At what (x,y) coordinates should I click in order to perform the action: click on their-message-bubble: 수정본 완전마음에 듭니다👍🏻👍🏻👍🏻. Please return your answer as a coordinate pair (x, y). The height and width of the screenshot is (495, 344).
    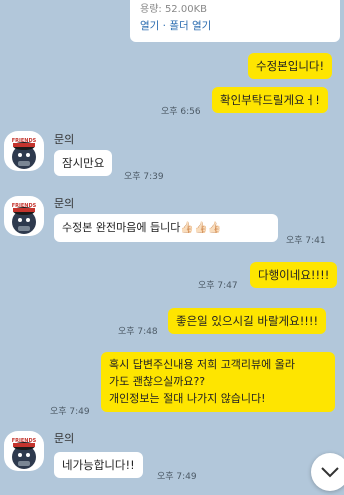
    Looking at the image, I should click on (166, 228).